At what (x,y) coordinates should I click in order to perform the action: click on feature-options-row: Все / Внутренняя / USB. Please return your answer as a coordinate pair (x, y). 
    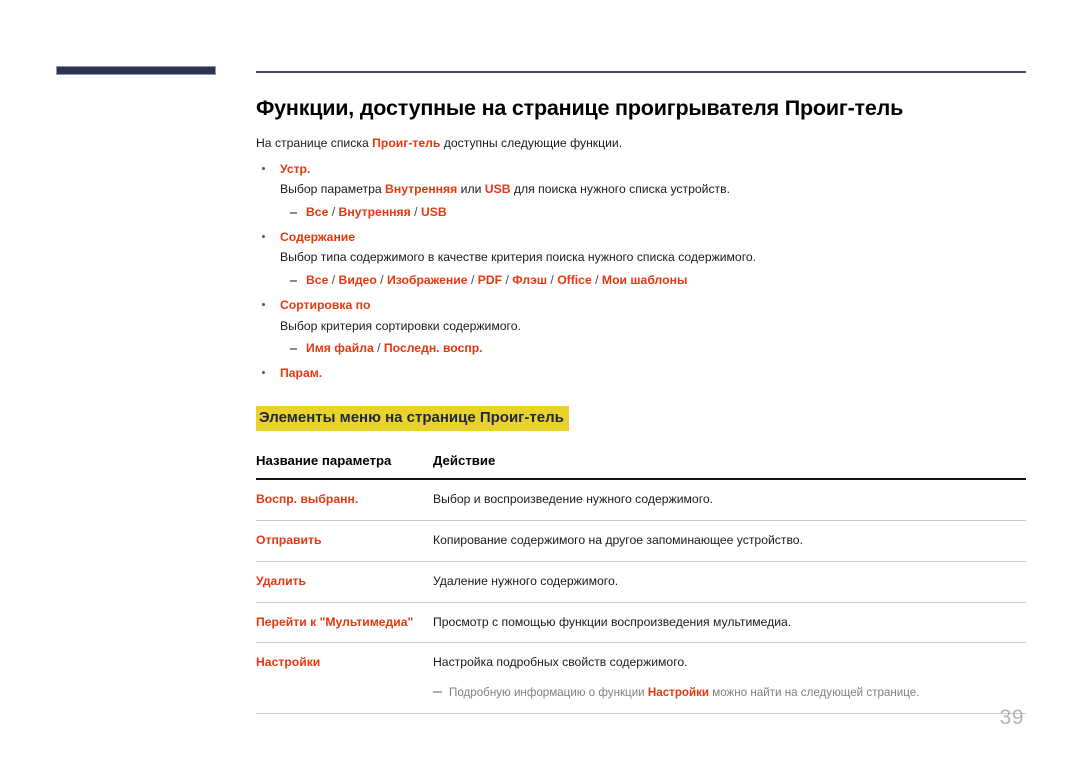
    Looking at the image, I should click on (653, 212).